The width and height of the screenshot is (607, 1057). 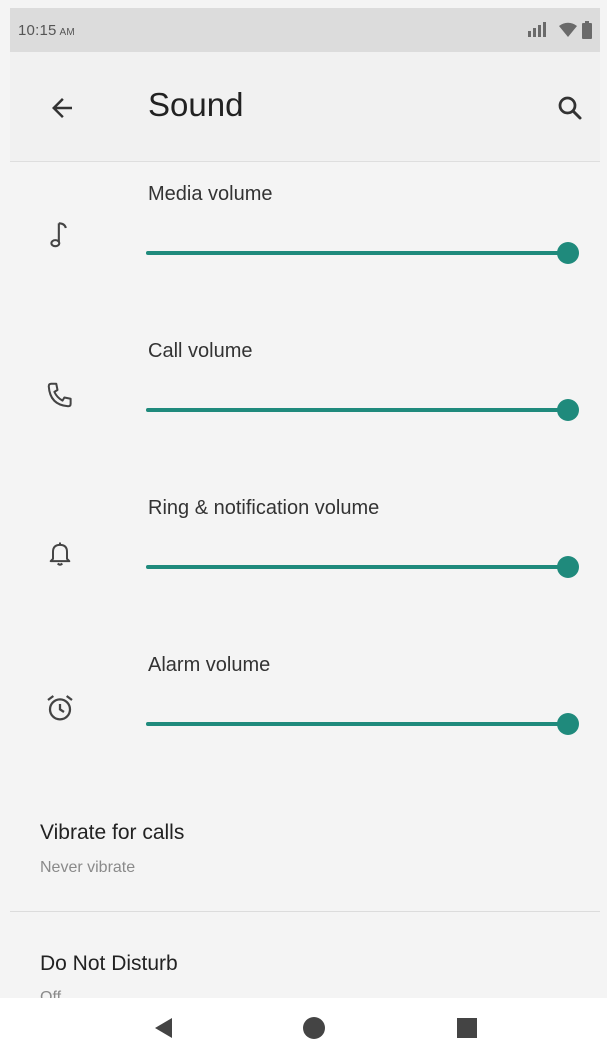 I want to click on call-volume-label: Call volume, so click(x=200, y=351).